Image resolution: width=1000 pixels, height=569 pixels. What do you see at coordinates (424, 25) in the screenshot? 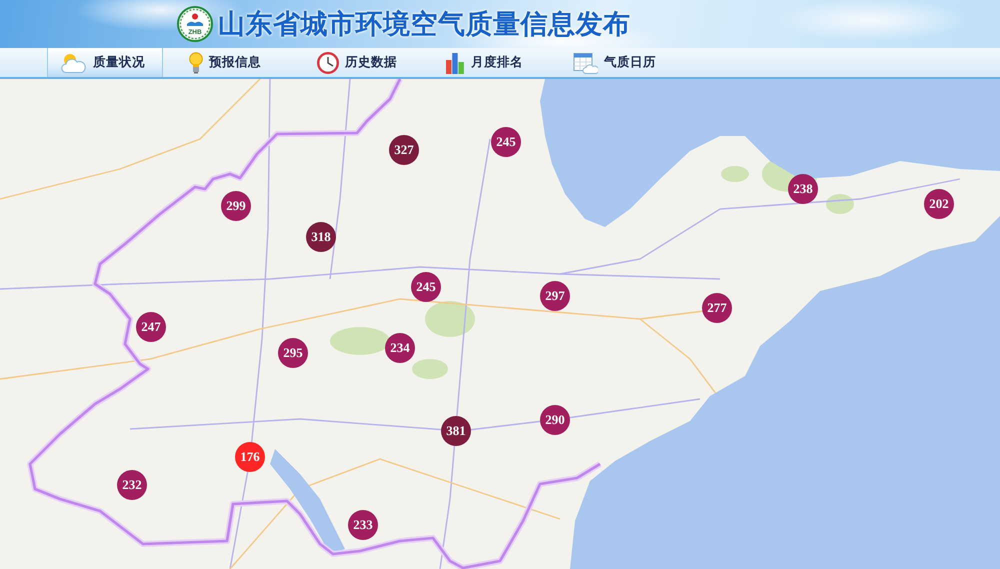
I see `page-title: 山东省城市环境空气质量信息发布` at bounding box center [424, 25].